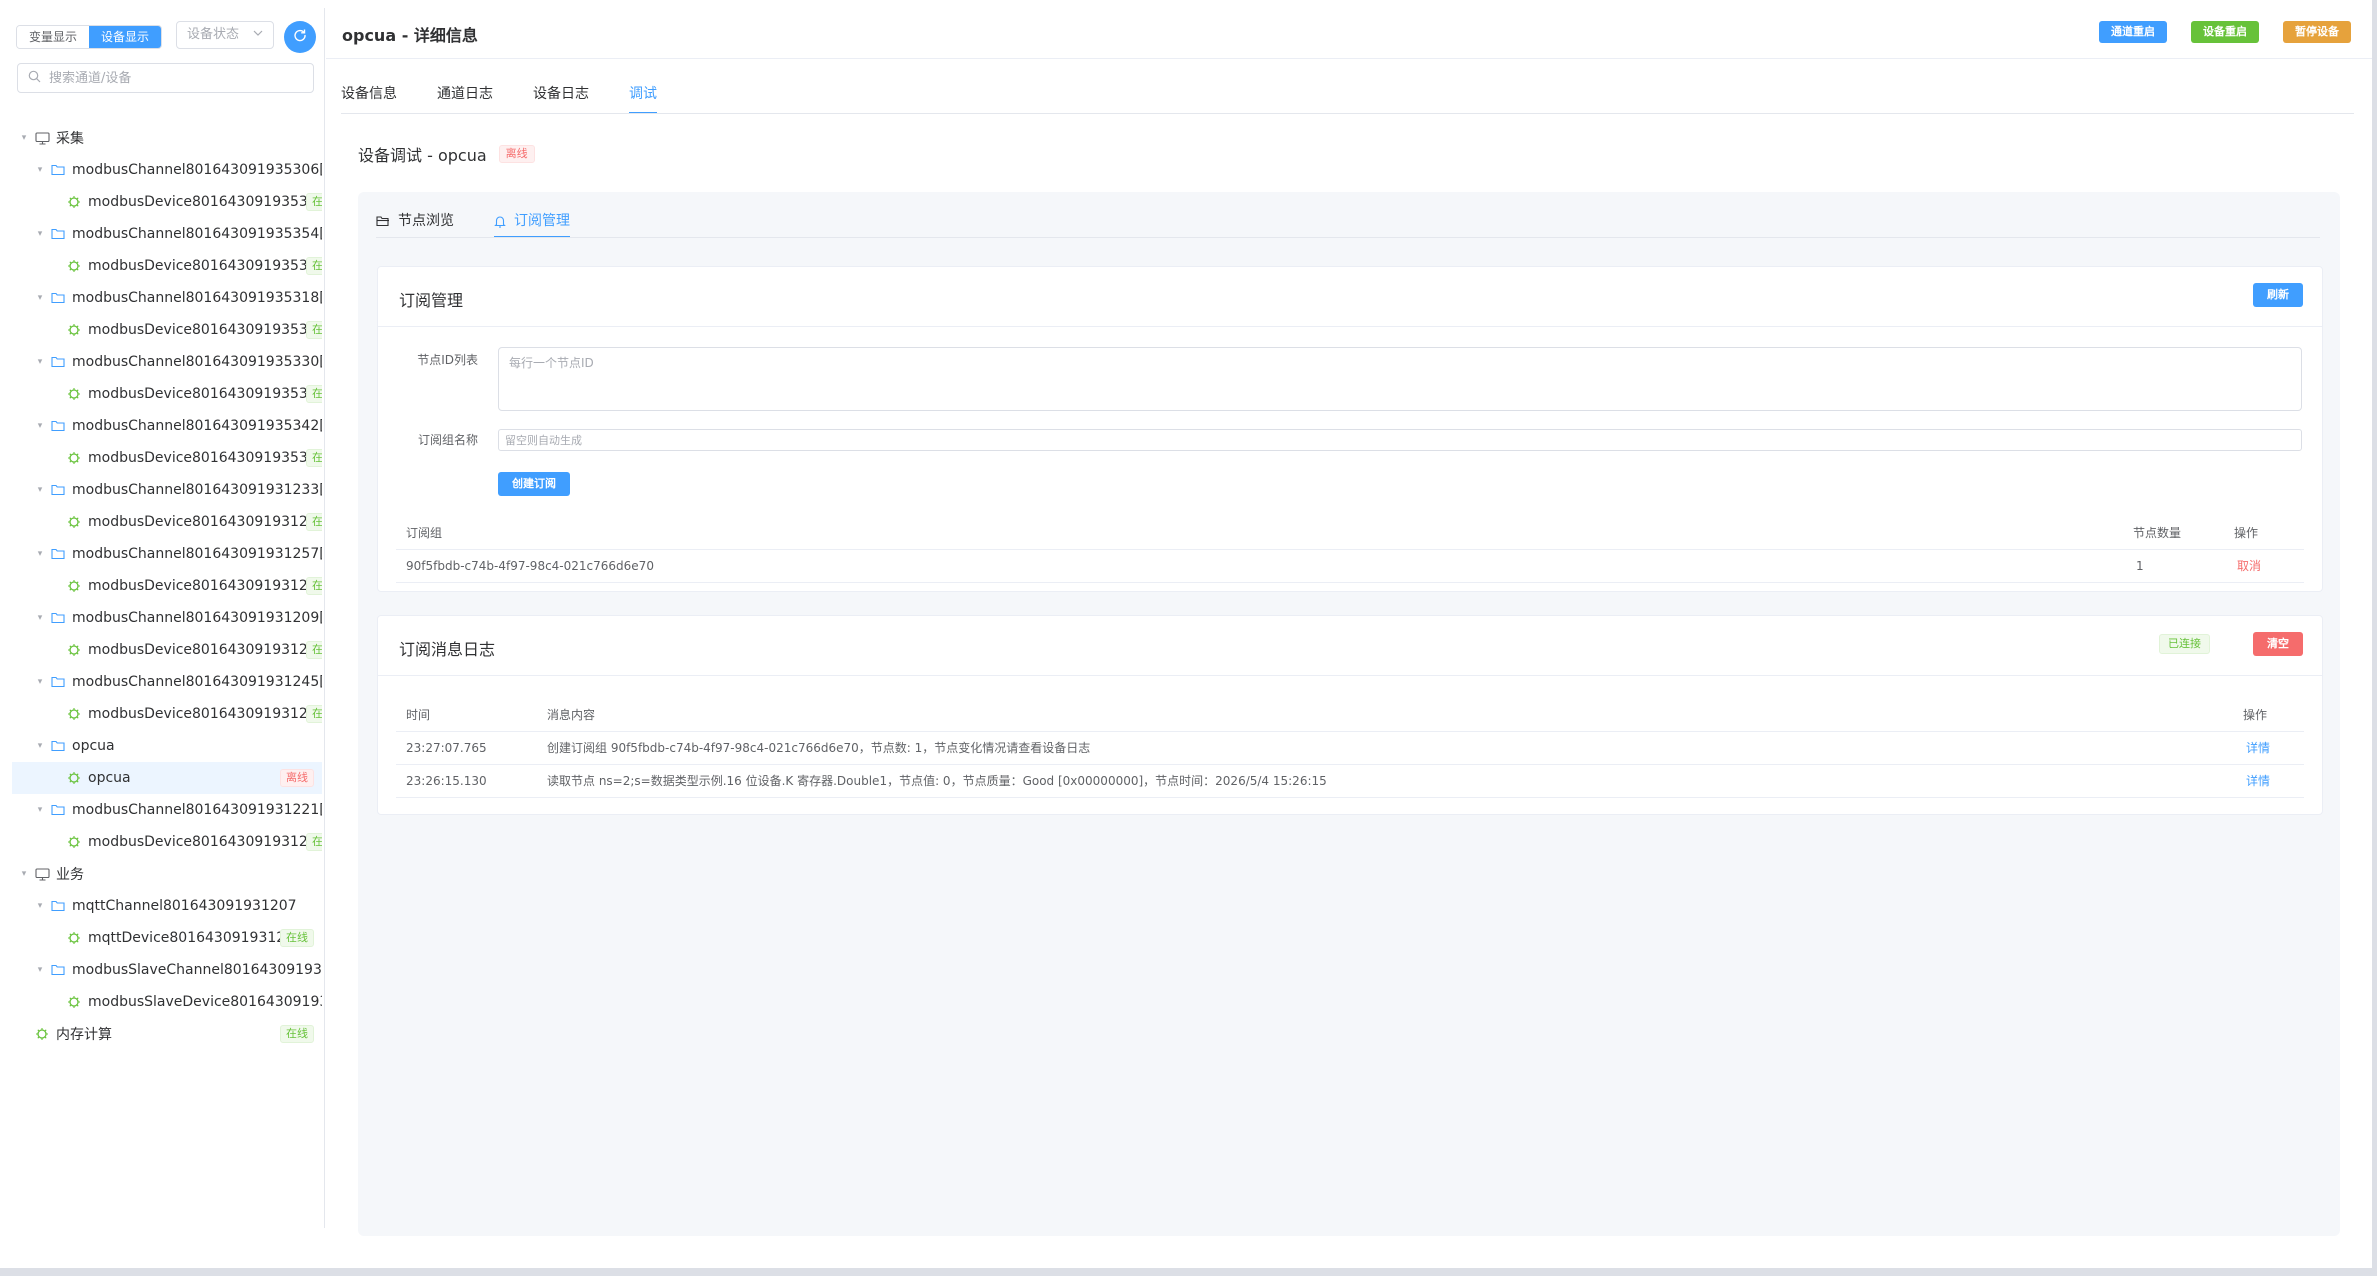  I want to click on tree-node-device: modbusDevice801643091931258在线, so click(167, 586).